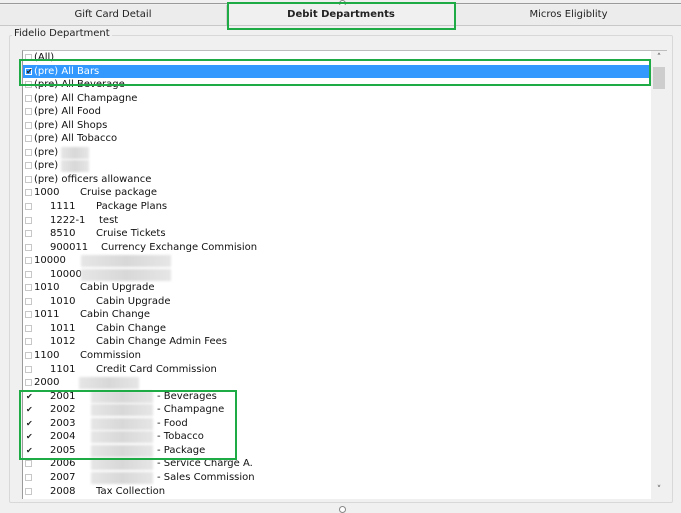 This screenshot has width=681, height=513. What do you see at coordinates (63, 491) in the screenshot?
I see `item-code: 2008` at bounding box center [63, 491].